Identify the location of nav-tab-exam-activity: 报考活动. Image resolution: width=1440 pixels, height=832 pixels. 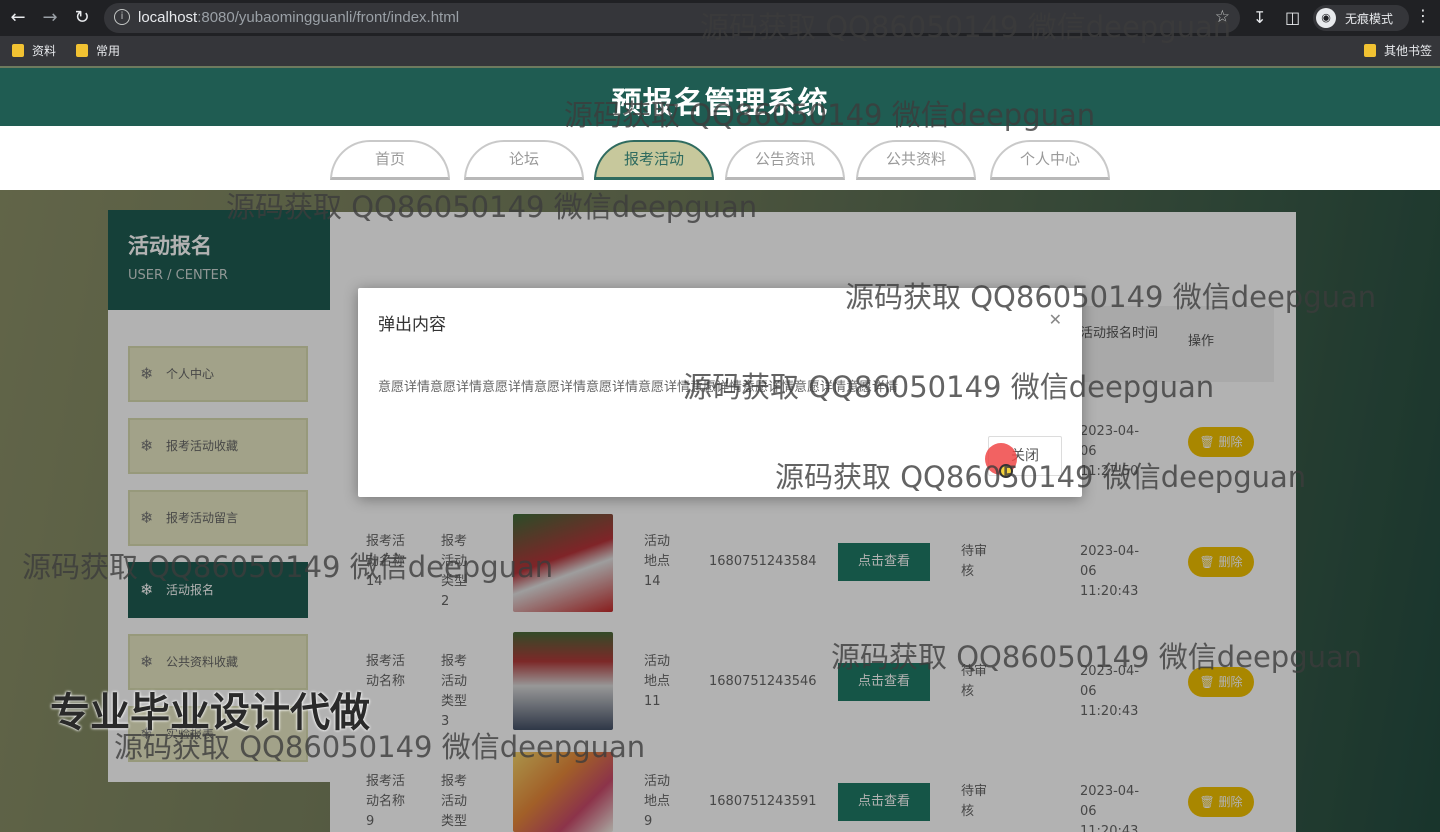
(654, 160).